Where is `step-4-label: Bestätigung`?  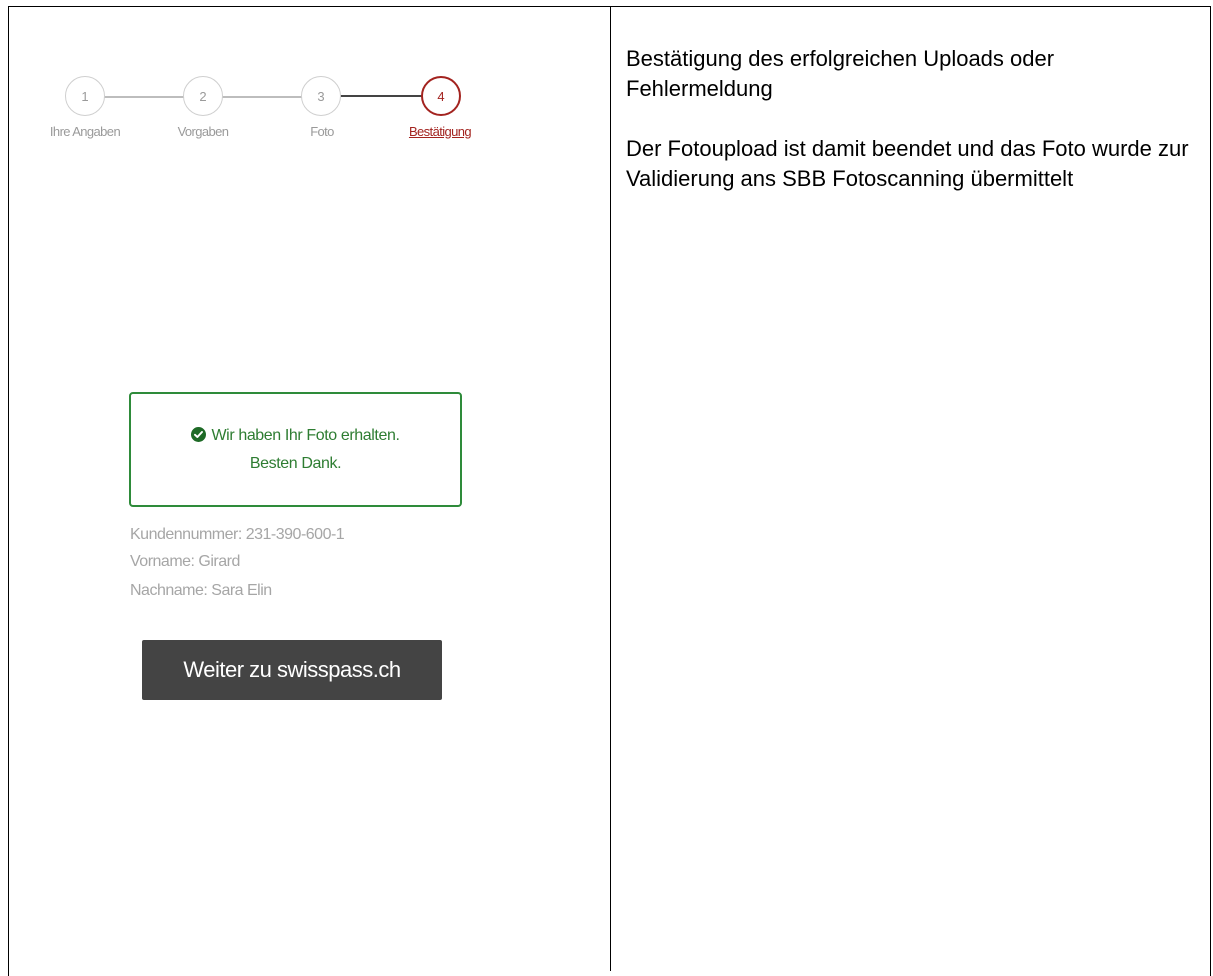
step-4-label: Bestätigung is located at coordinates (440, 131).